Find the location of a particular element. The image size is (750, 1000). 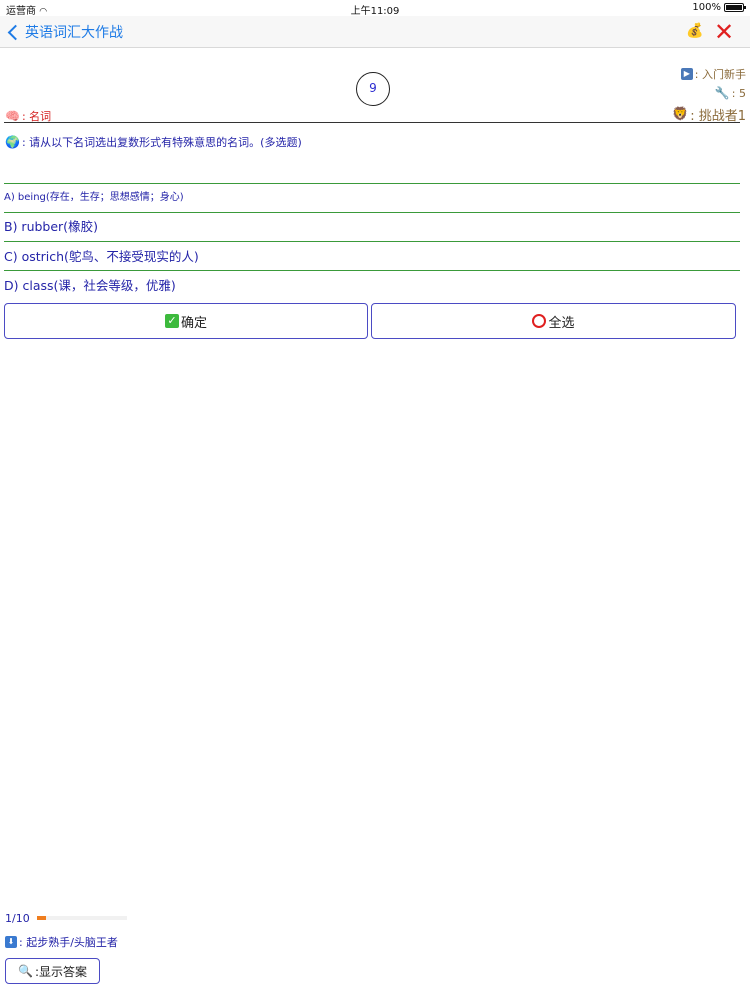

red-circle-icon is located at coordinates (539, 321).